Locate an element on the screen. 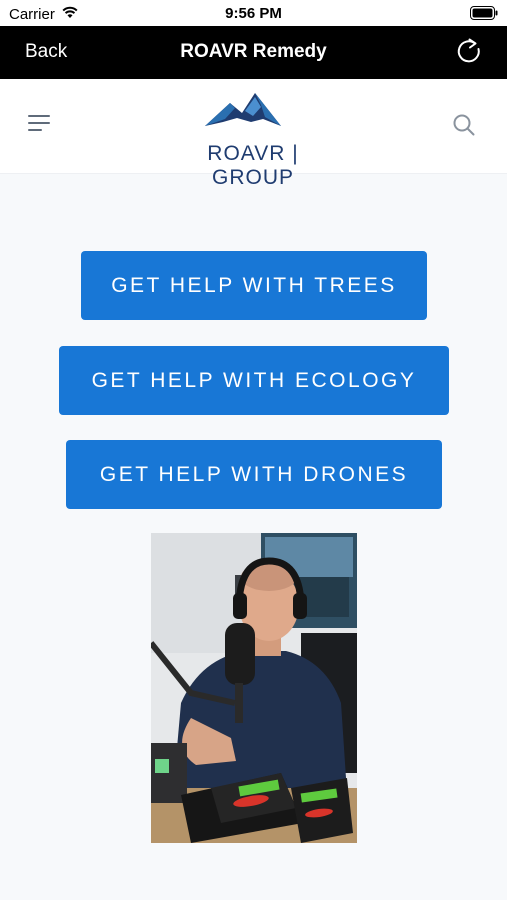  page-title: ROAVR Remedy is located at coordinates (253, 51).